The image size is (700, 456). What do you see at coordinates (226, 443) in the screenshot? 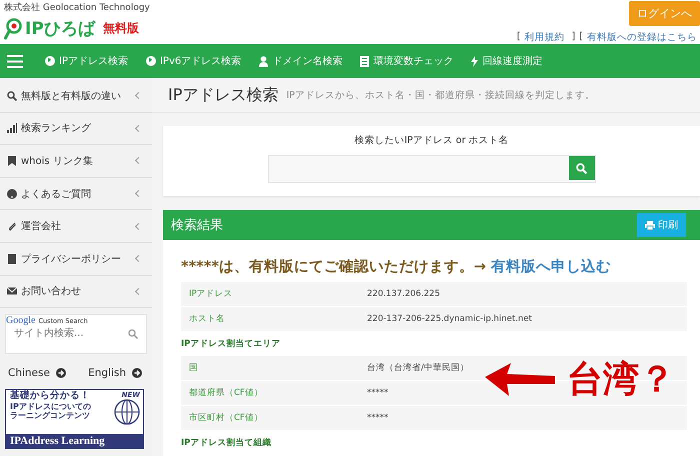
I see `section-heading: IPアドレス割当て組織` at bounding box center [226, 443].